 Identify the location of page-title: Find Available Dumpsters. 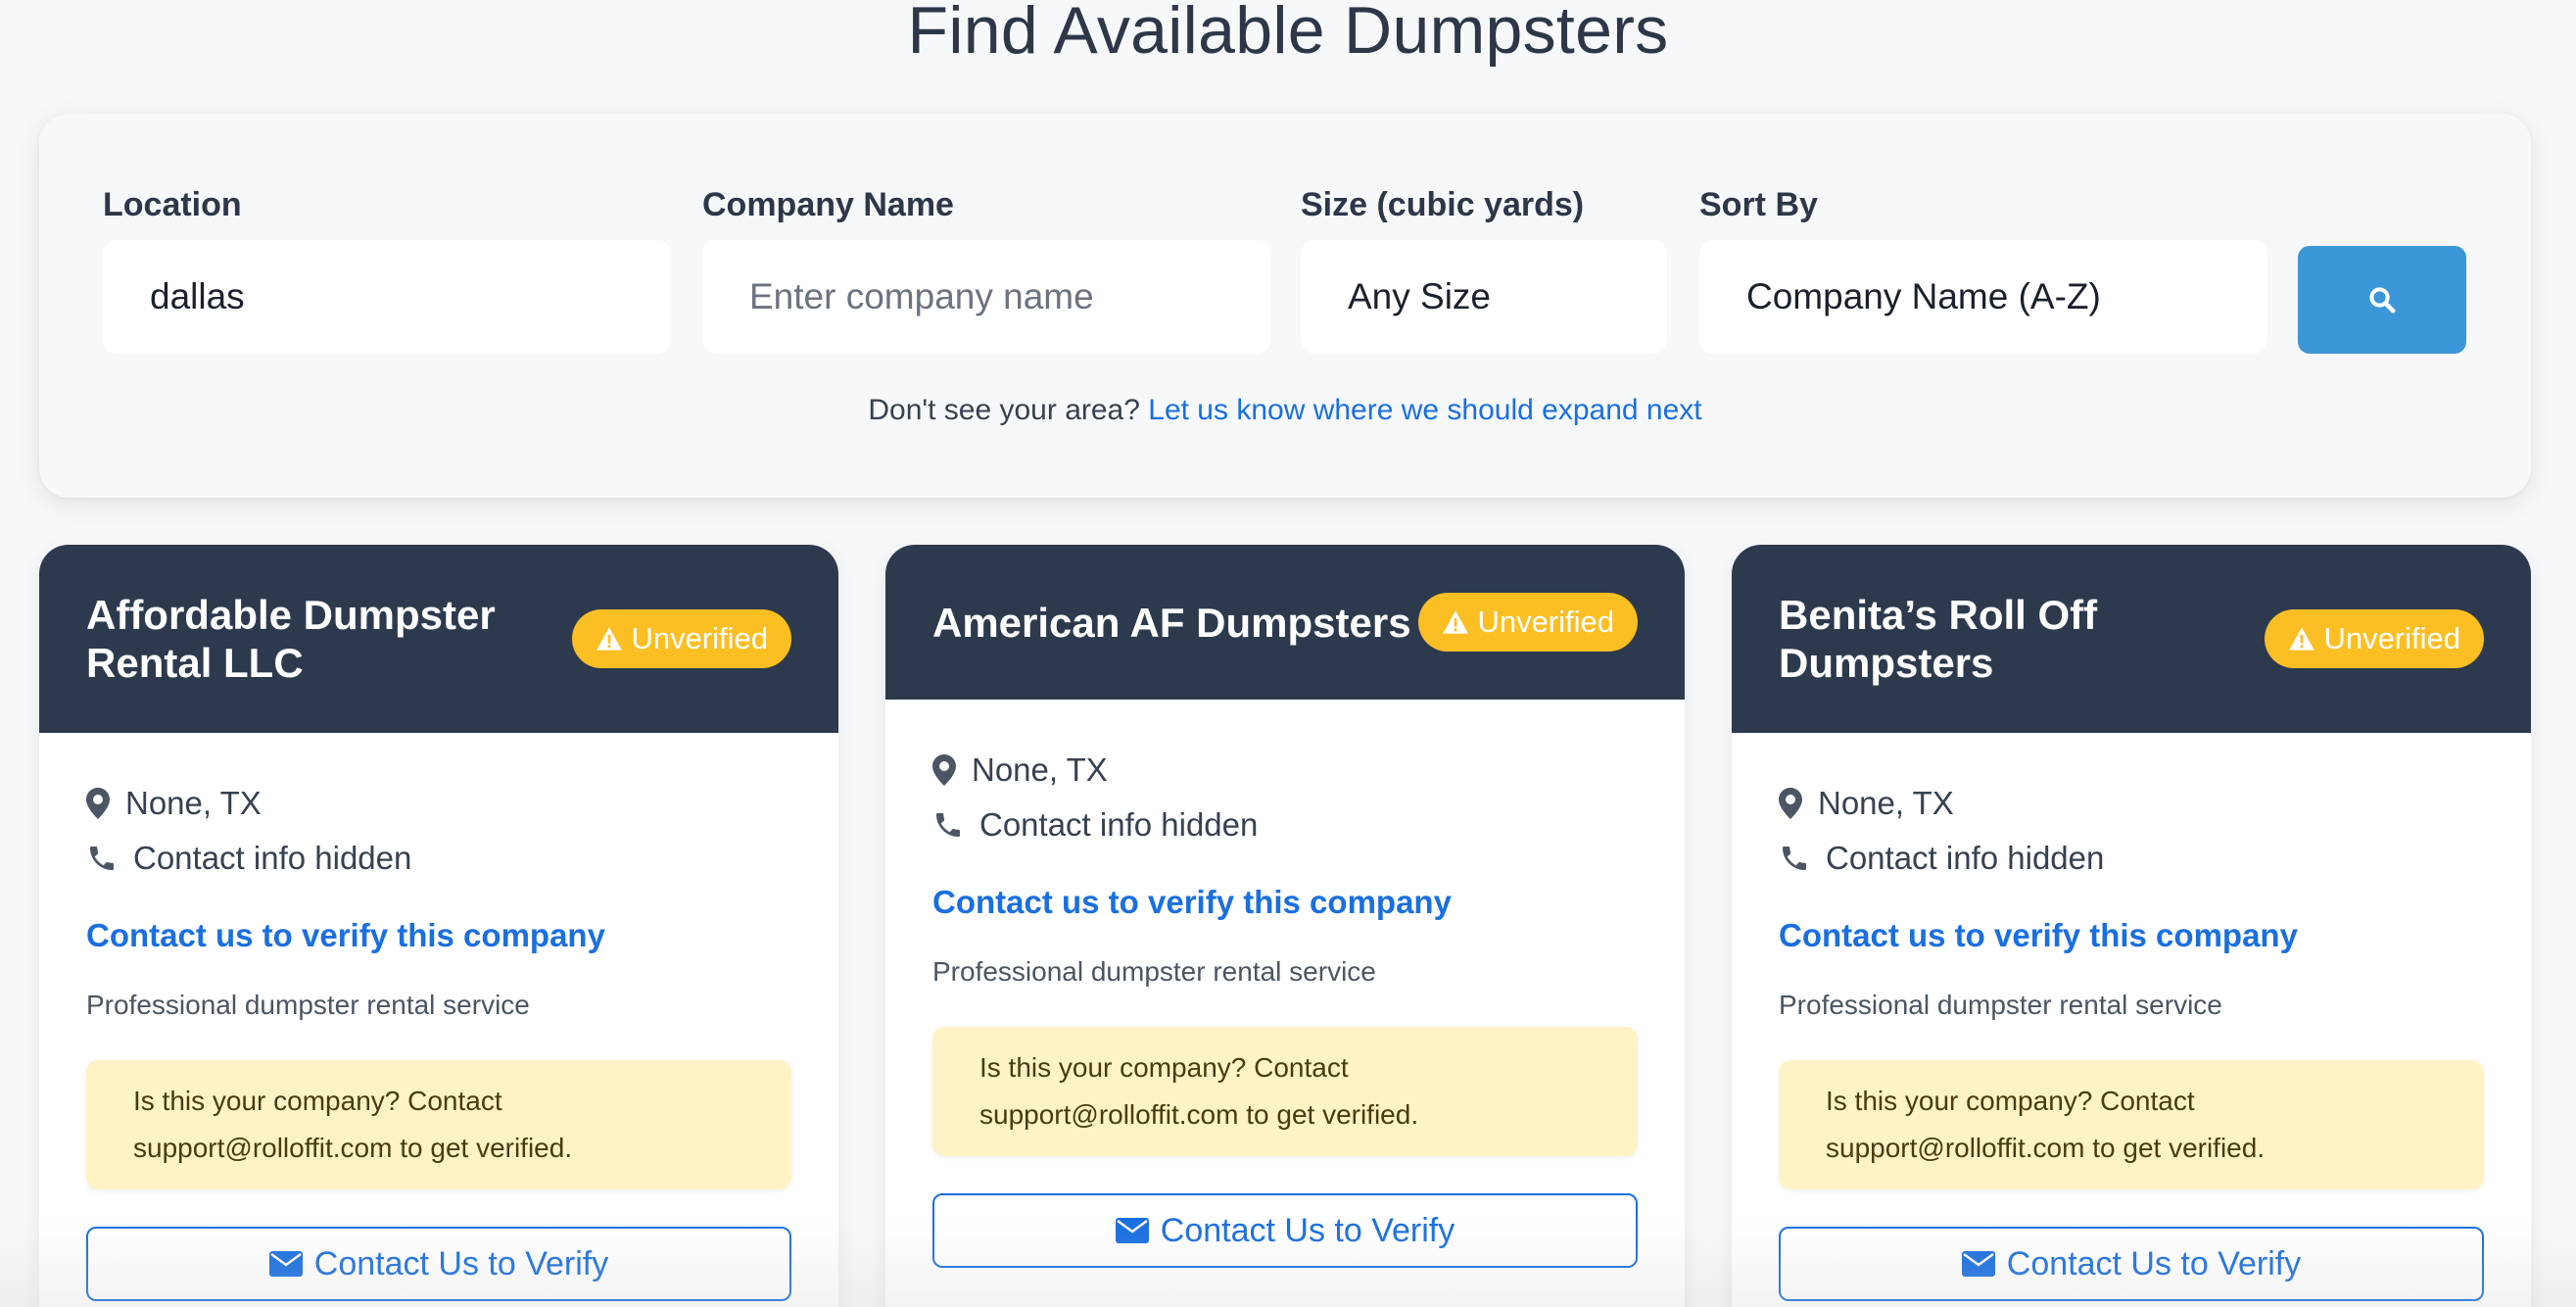
(1288, 34).